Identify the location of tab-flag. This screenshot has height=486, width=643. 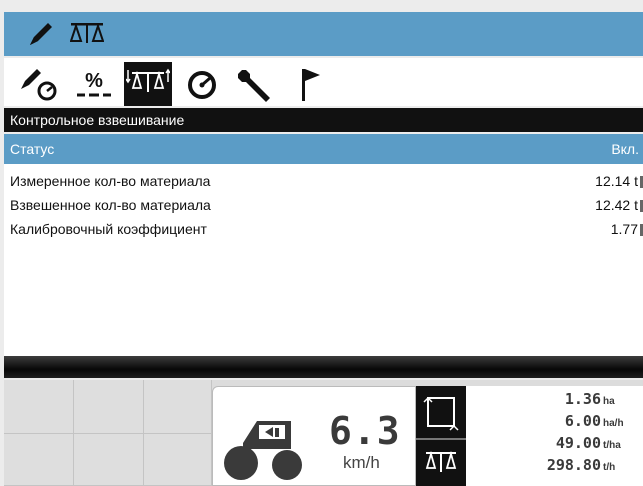
(310, 84).